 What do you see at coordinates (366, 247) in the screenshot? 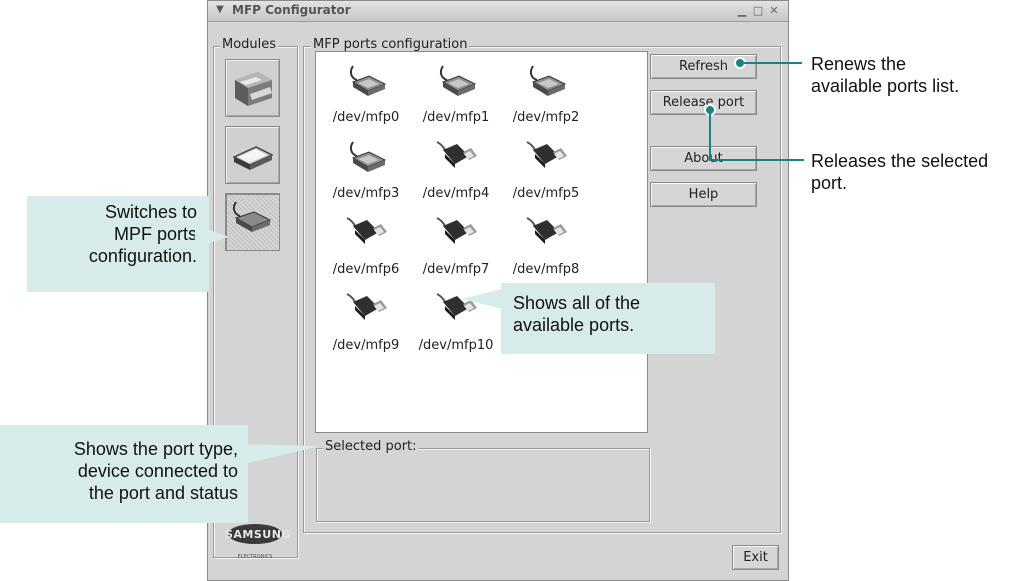
I see `port-item: /dev/mfp6` at bounding box center [366, 247].